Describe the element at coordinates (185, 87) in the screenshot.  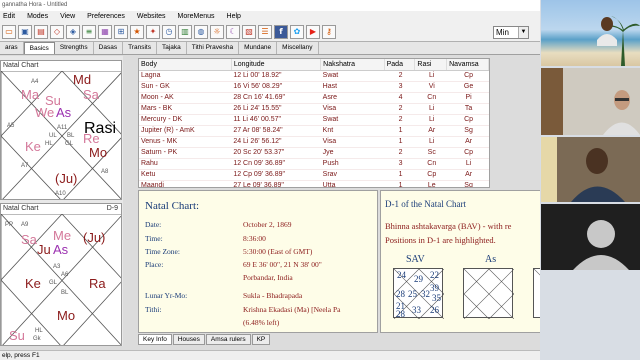
I see `table-cell: Sun - GK` at that location.